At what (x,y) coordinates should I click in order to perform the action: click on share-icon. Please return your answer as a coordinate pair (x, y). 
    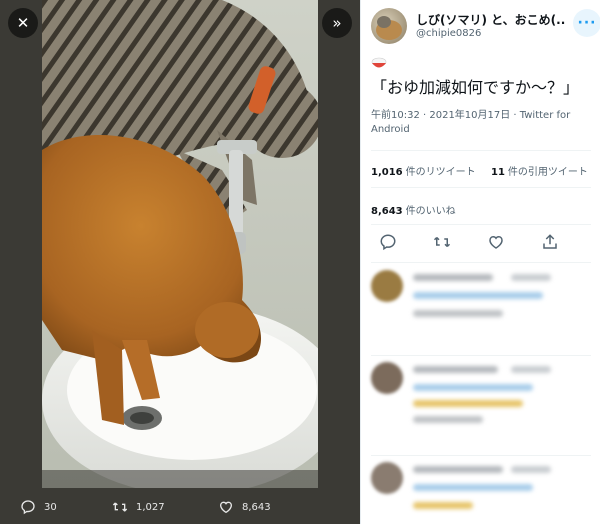
    Looking at the image, I should click on (550, 241).